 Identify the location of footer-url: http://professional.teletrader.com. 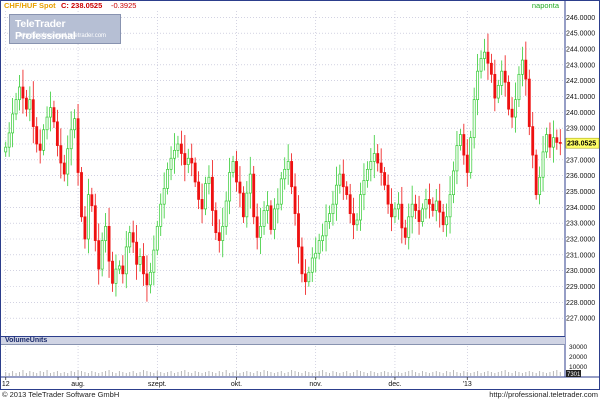
(543, 395).